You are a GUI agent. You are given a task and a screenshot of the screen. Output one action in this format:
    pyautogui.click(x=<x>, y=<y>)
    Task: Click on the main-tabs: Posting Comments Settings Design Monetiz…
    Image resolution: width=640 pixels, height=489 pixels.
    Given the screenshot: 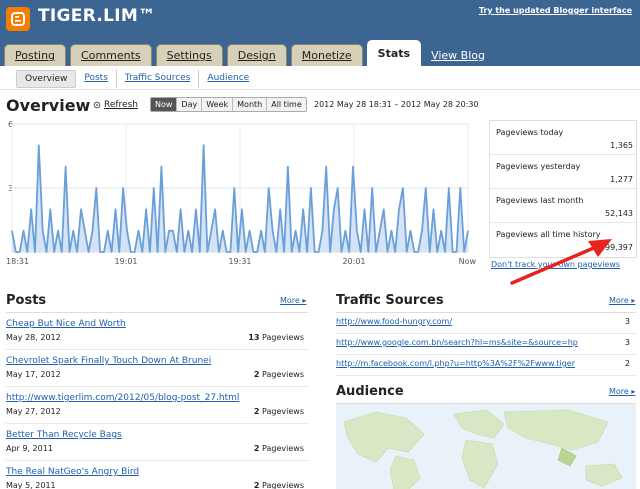 What is the action you would take?
    pyautogui.click(x=249, y=53)
    